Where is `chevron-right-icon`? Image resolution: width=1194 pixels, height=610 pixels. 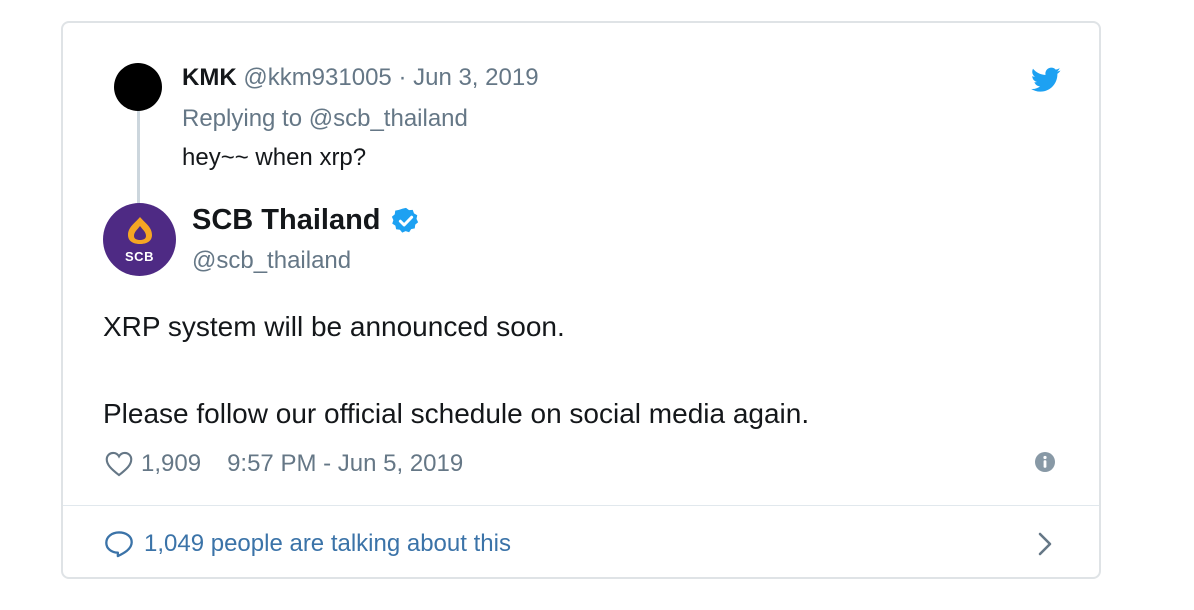 chevron-right-icon is located at coordinates (1045, 544).